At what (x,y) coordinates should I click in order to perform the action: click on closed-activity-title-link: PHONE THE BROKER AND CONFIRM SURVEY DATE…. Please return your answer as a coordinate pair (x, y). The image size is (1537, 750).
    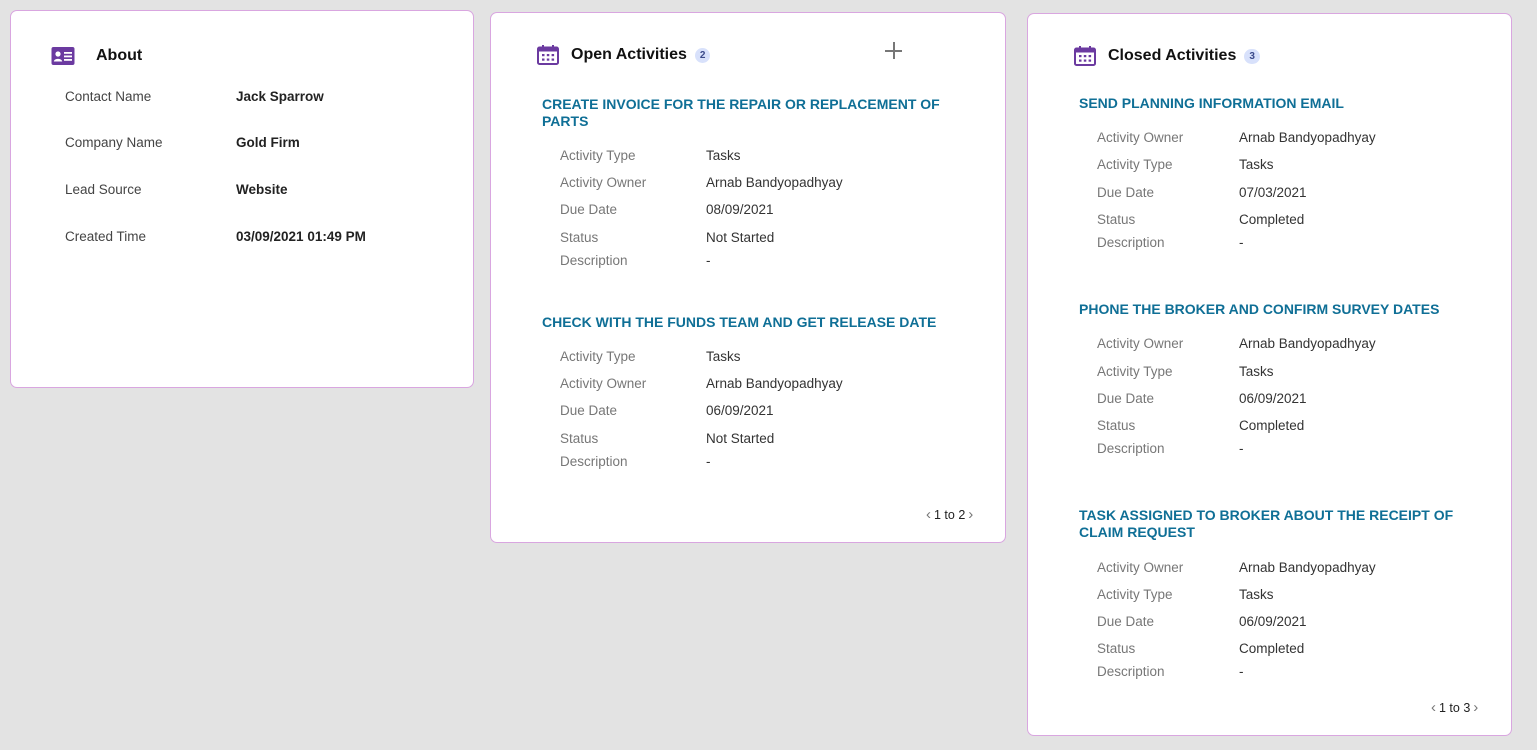
    Looking at the image, I should click on (1289, 309).